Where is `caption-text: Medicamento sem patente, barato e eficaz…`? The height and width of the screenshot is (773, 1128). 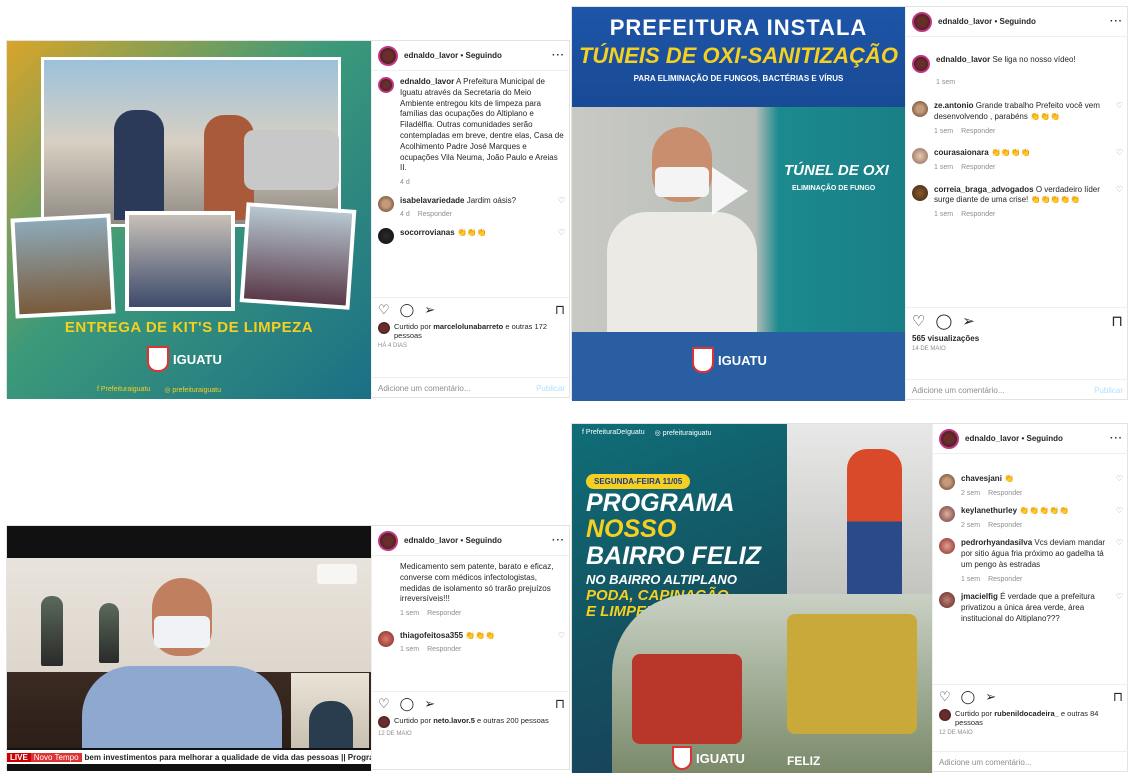
caption-text: Medicamento sem patente, barato e eficaz… is located at coordinates (477, 583).